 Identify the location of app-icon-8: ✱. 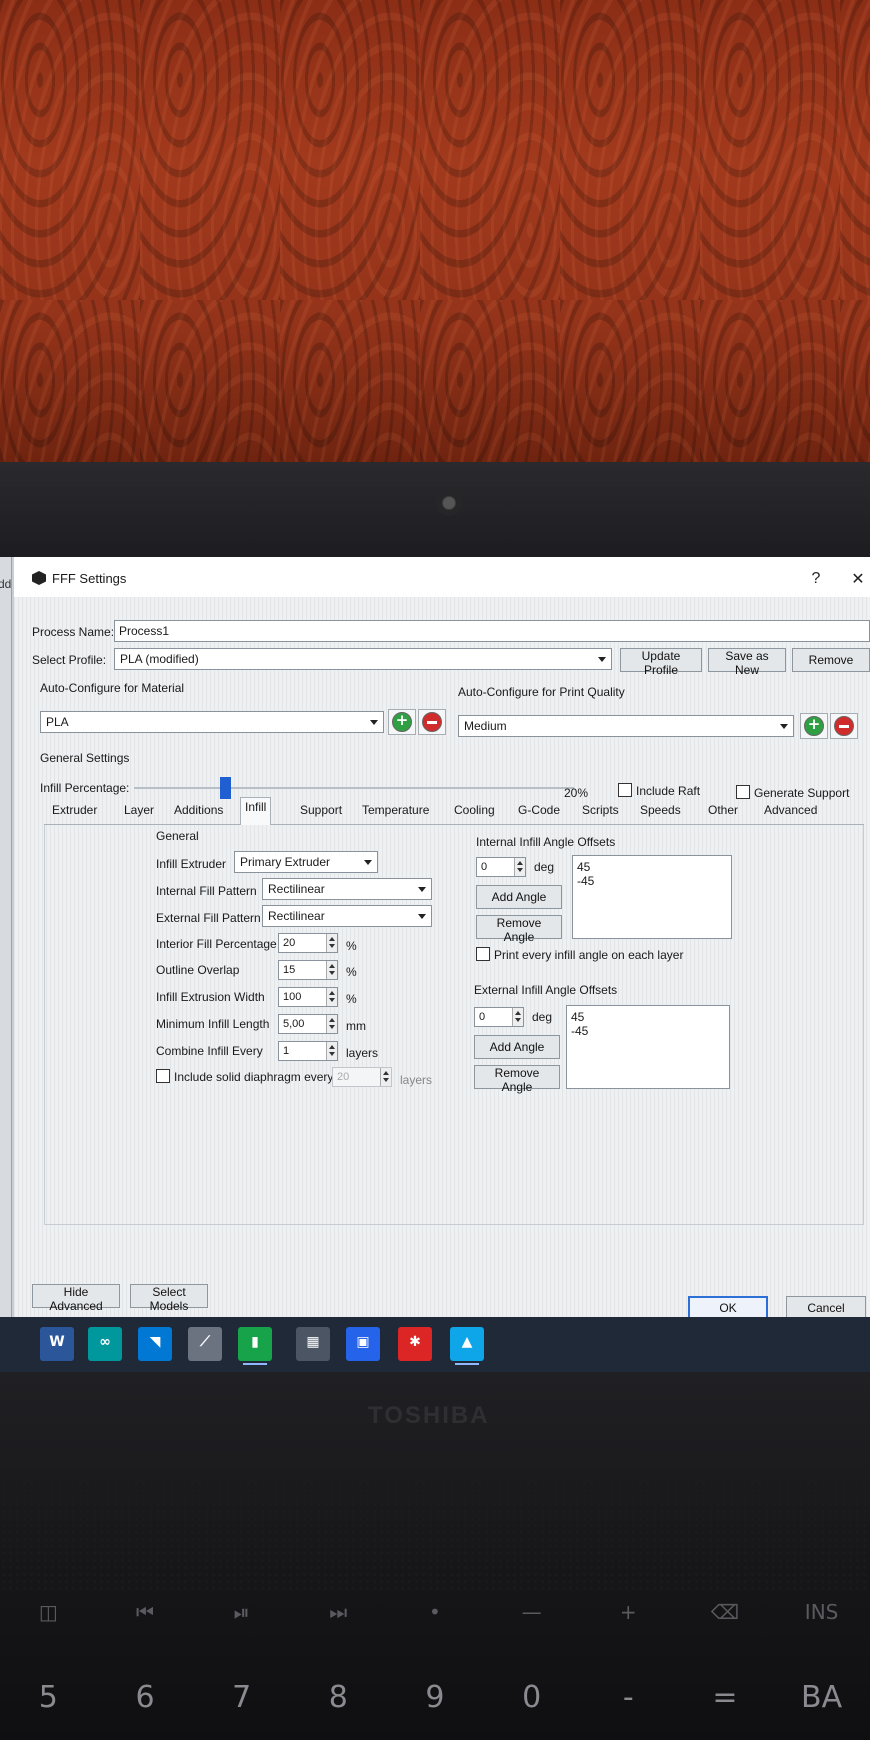
(415, 1344).